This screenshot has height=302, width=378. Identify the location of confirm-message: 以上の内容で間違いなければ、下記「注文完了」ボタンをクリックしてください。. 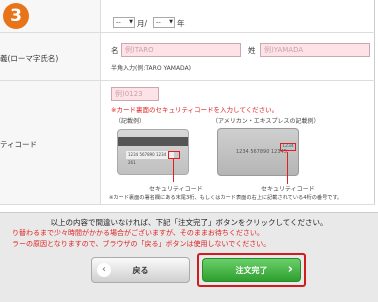
(189, 222).